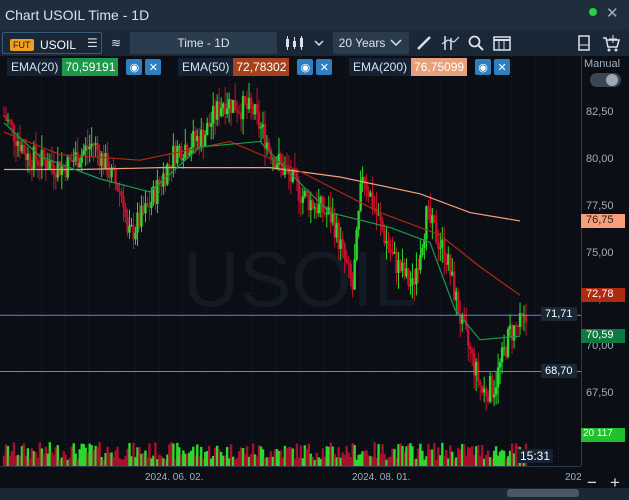  What do you see at coordinates (290, 477) in the screenshot?
I see `x-axis` at bounding box center [290, 477].